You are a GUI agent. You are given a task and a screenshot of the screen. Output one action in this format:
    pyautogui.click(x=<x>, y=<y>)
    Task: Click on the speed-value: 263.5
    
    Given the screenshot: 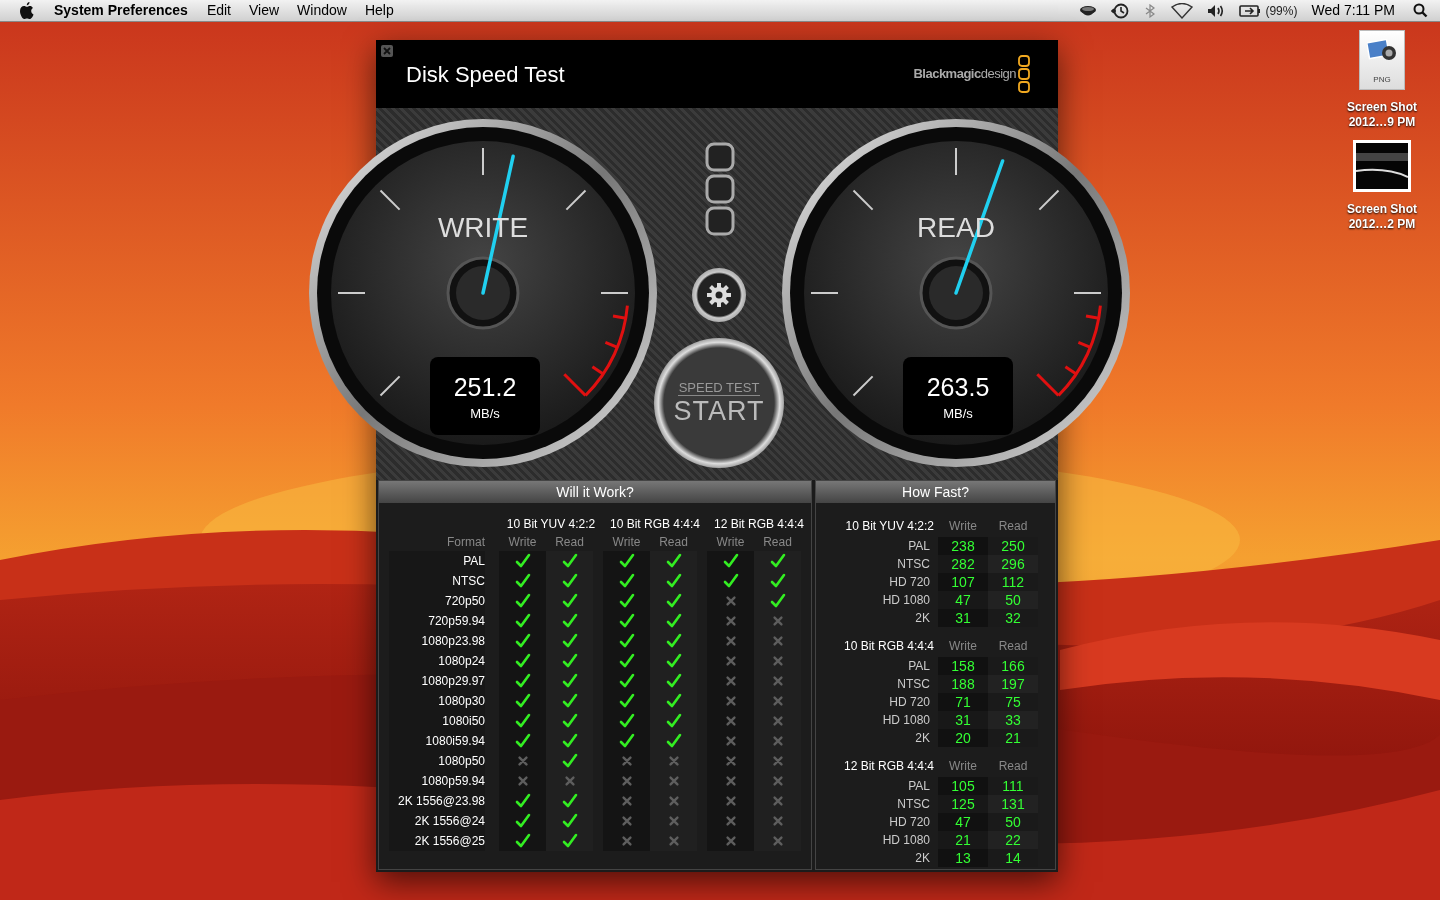 What is the action you would take?
    pyautogui.click(x=958, y=387)
    